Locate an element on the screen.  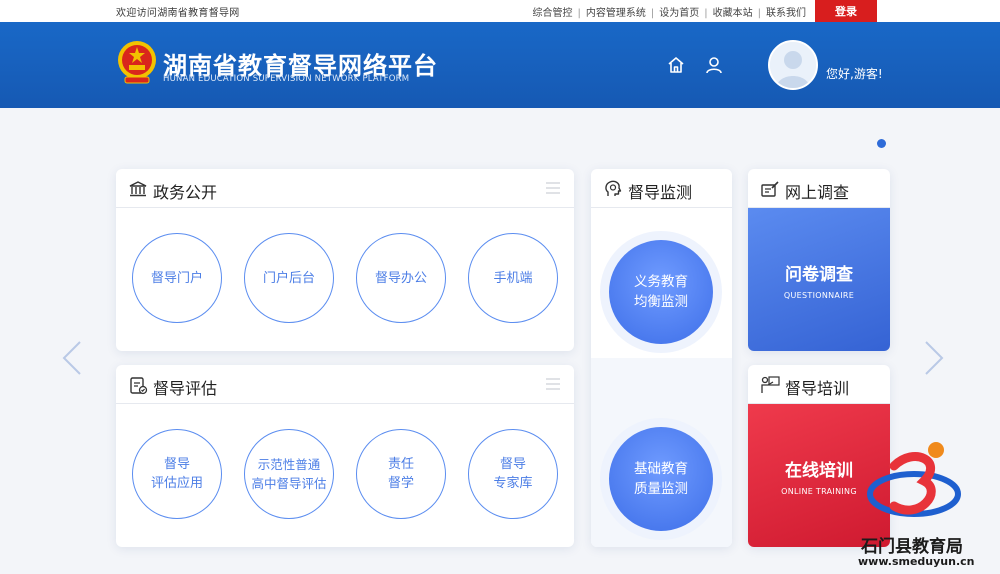
quality-line1: 基础教育 is located at coordinates (661, 469).